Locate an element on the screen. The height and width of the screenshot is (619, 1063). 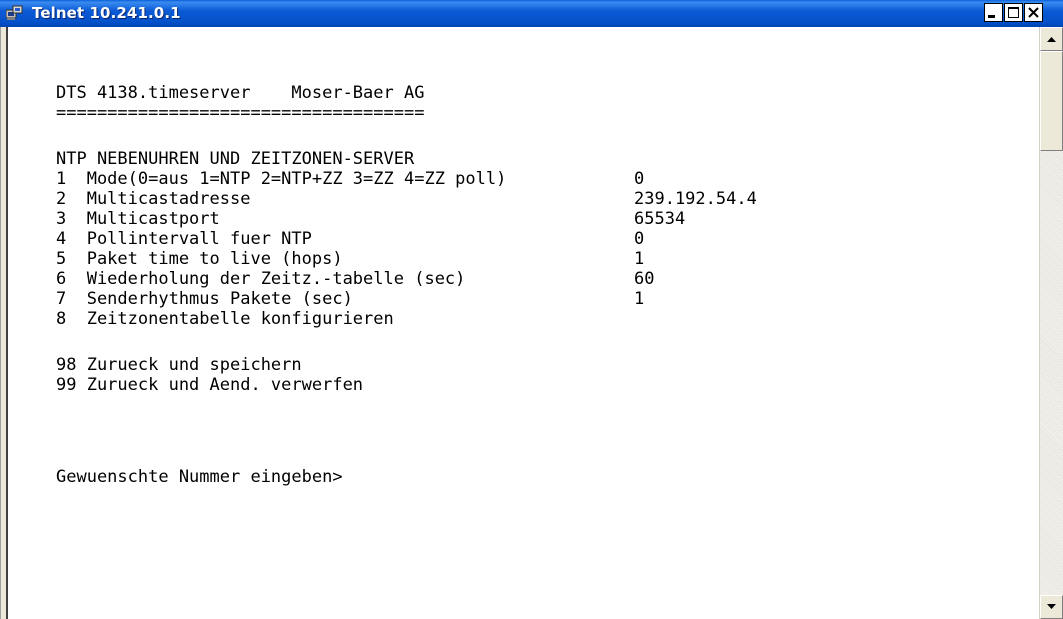
terminal-header: DTS 4138.timeserver Moser-Baer AG is located at coordinates (240, 93).